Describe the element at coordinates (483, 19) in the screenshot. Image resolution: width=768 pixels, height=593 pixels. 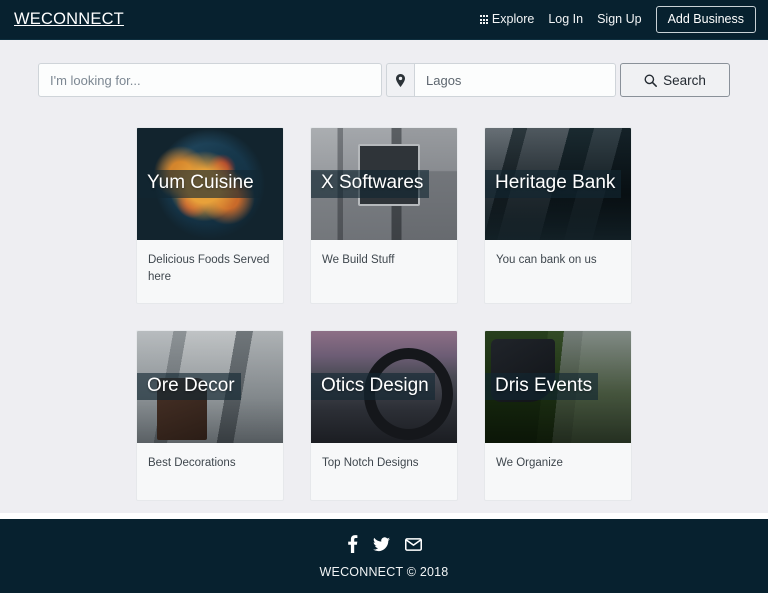
I see `grid-icon` at that location.